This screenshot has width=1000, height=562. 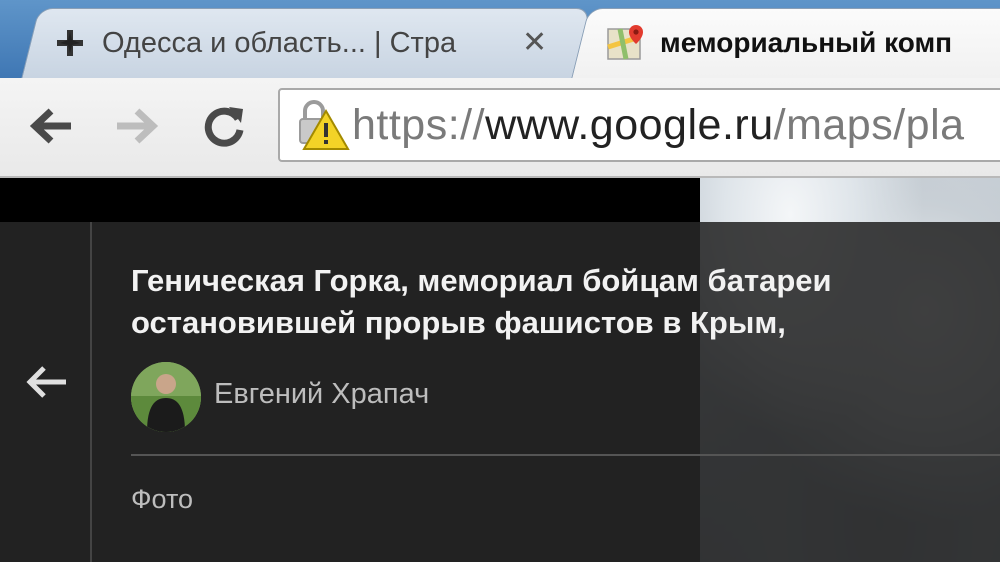 I want to click on panel-back-button, so click(x=45, y=382).